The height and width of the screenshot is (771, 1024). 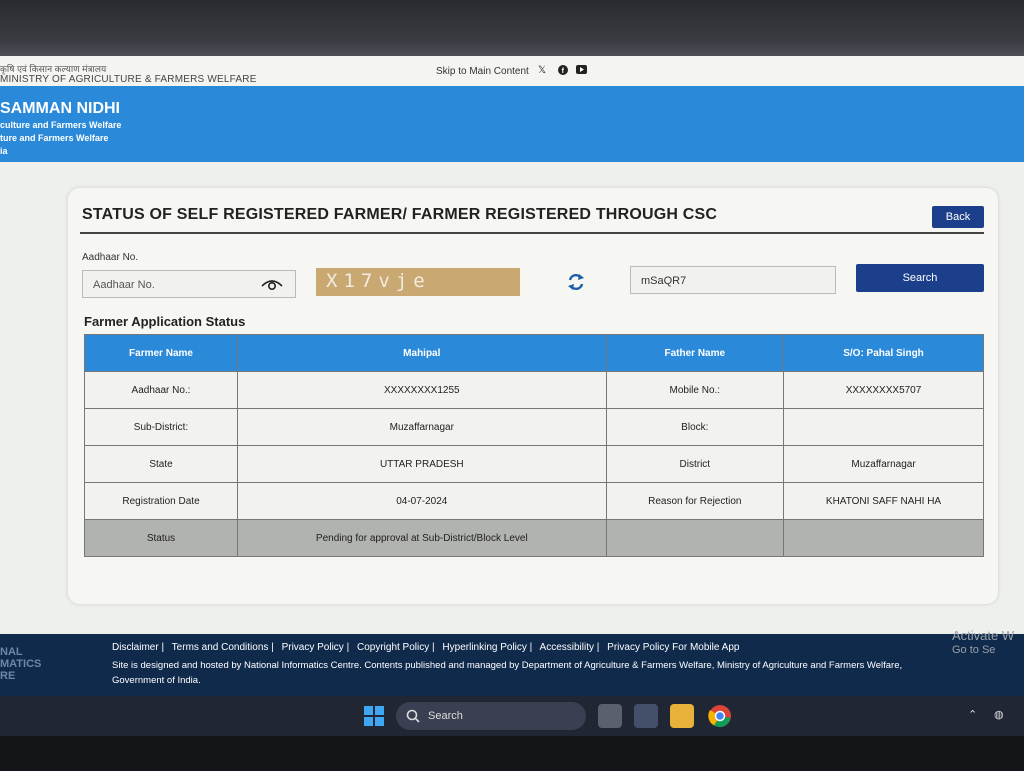 I want to click on footer-link-privacy-mobile: Privacy Policy For Mobile App, so click(x=673, y=647).